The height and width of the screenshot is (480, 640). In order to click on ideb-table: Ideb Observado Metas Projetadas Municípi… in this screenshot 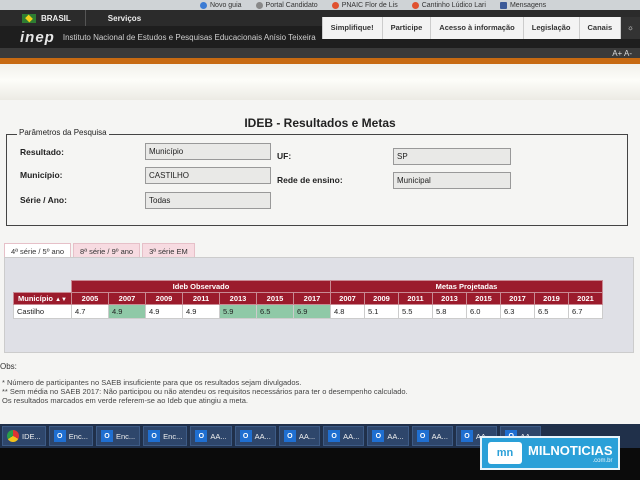, I will do `click(308, 299)`.